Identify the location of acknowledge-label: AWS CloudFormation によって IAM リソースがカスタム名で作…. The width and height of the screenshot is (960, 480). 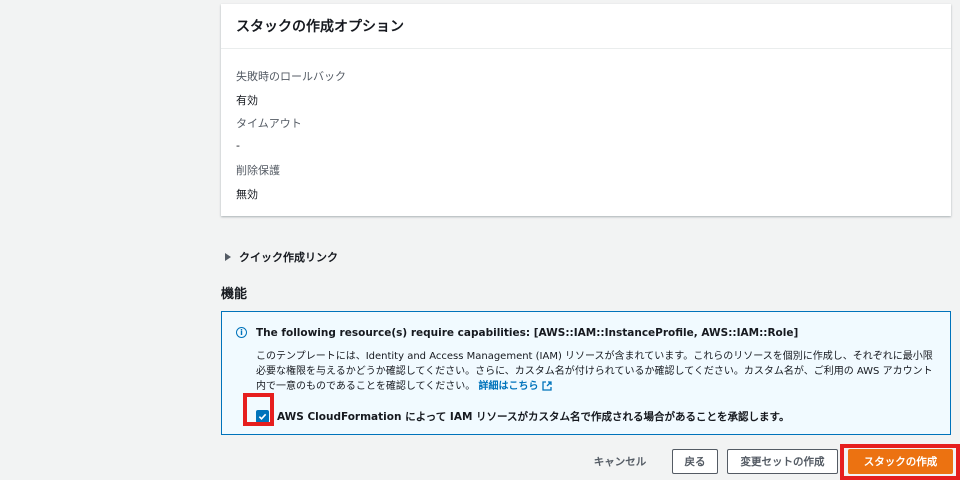
(533, 417).